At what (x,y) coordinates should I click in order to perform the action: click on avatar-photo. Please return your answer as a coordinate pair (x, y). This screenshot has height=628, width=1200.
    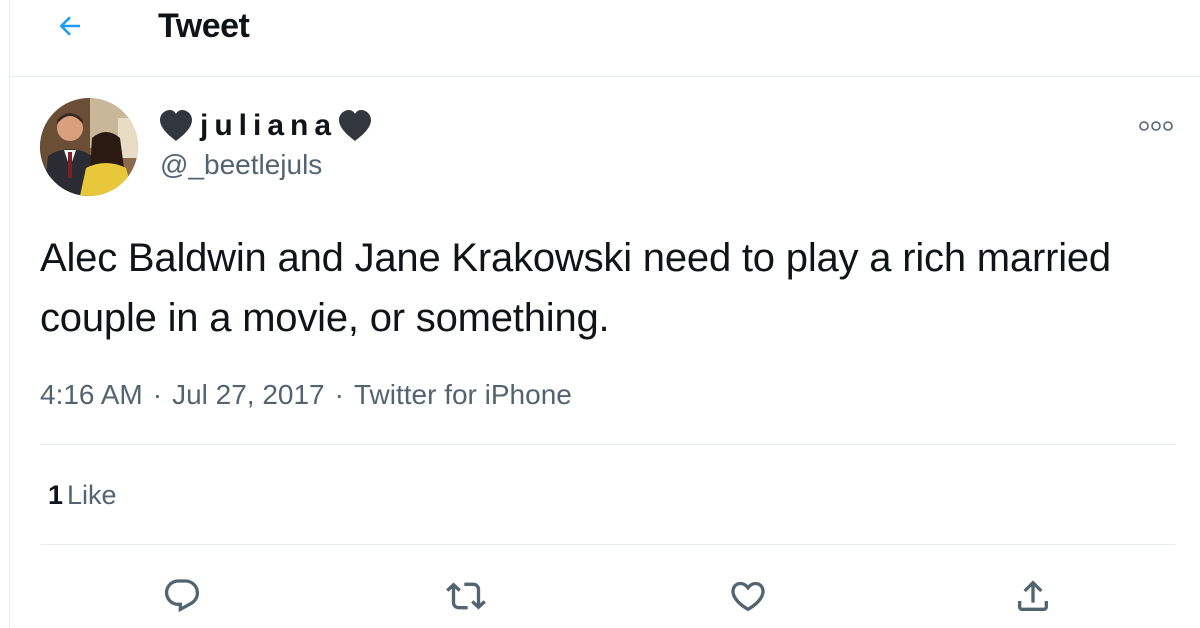
    Looking at the image, I should click on (89, 147).